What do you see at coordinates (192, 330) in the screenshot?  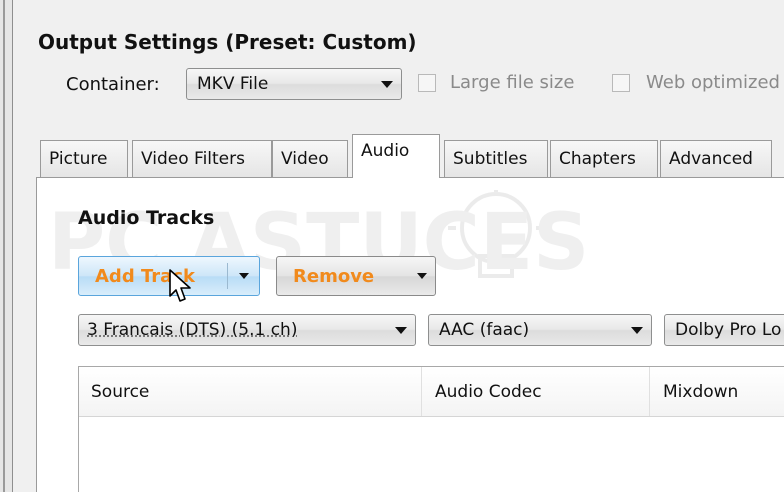 I see `audio-source-value: 3 Francais (DTS) (5.1 ch)` at bounding box center [192, 330].